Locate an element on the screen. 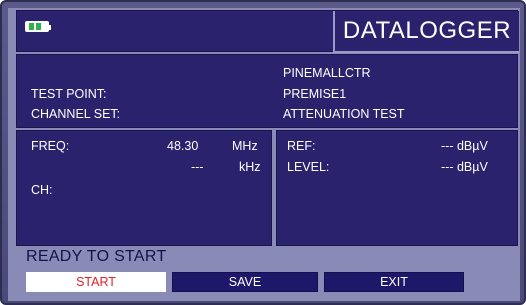 This screenshot has width=526, height=305. offset-unit: kHz is located at coordinates (250, 167).